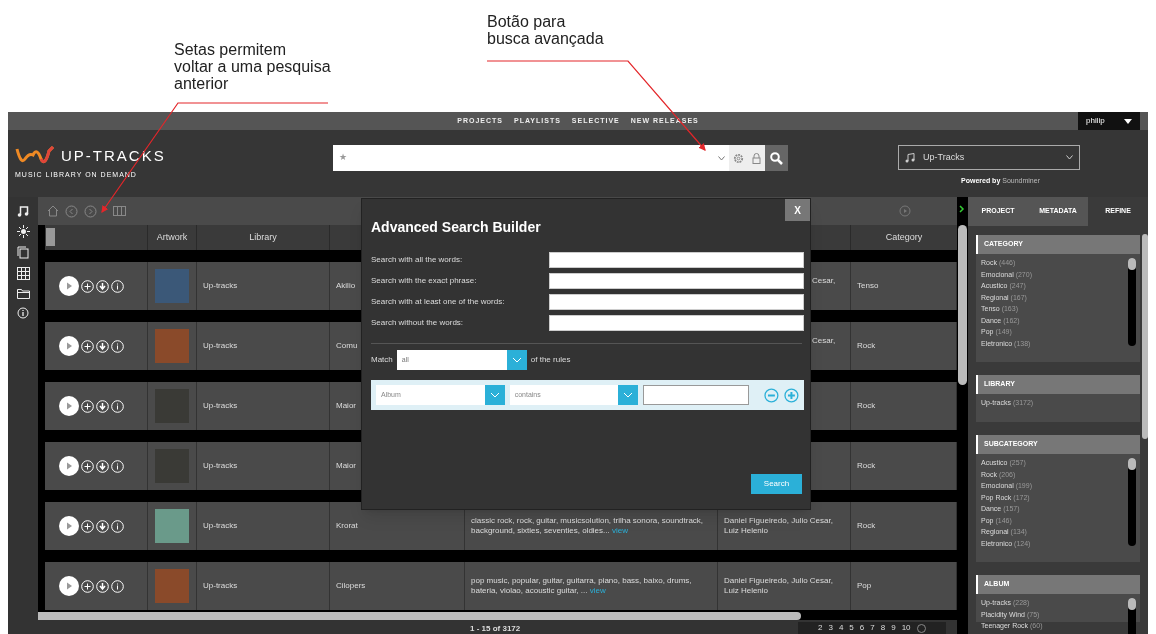 This screenshot has width=1156, height=634. I want to click on page-link: 6, so click(862, 628).